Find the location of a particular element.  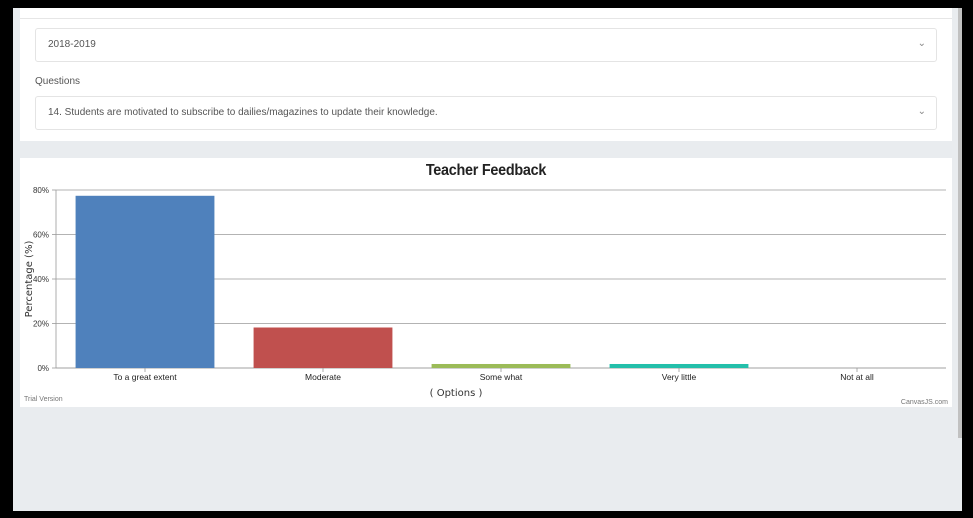

screen-border-right is located at coordinates (967, 259).